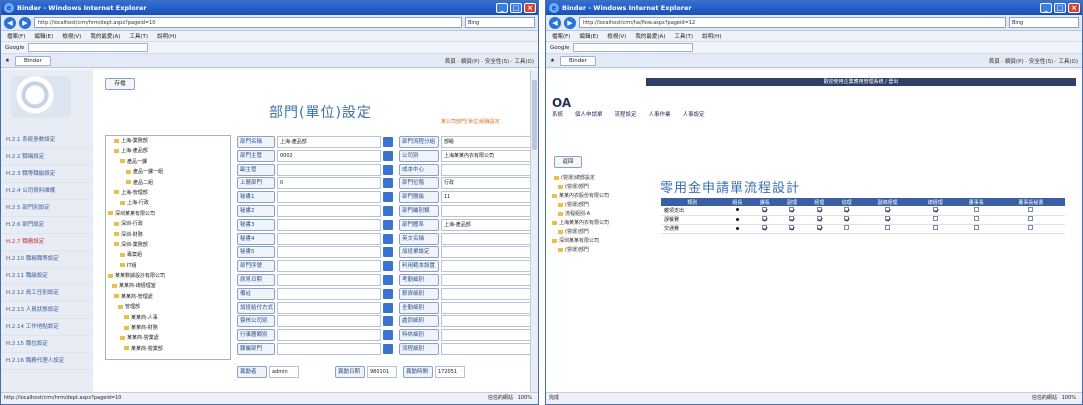 This screenshot has height=405, width=1083. I want to click on menu-view: 檢視(V), so click(616, 36).